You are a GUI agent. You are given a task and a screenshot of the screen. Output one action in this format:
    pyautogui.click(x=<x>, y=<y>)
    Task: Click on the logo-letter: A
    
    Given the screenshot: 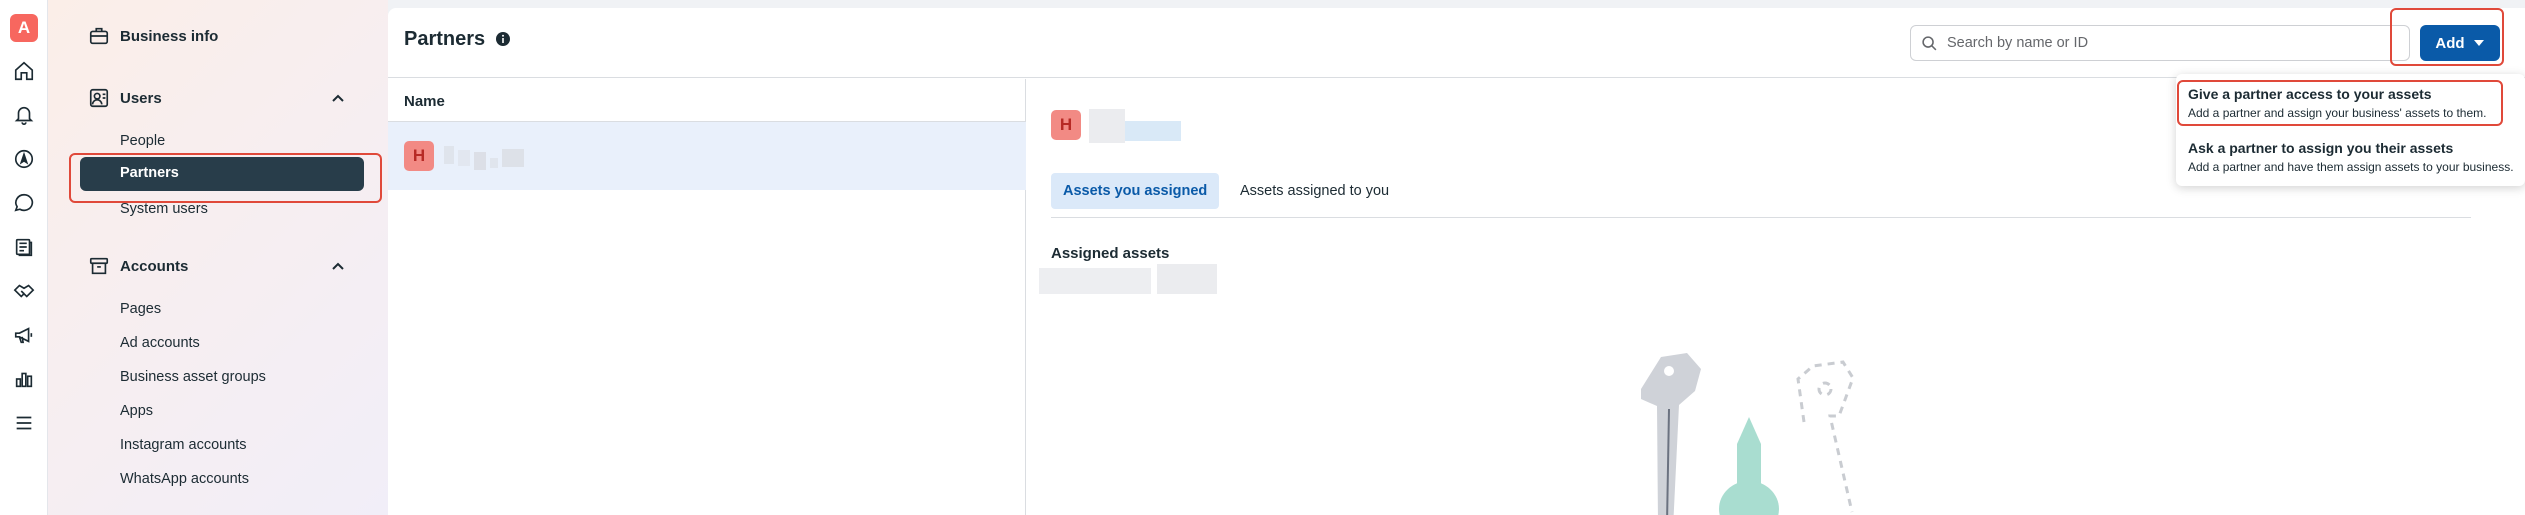 What is the action you would take?
    pyautogui.click(x=24, y=28)
    